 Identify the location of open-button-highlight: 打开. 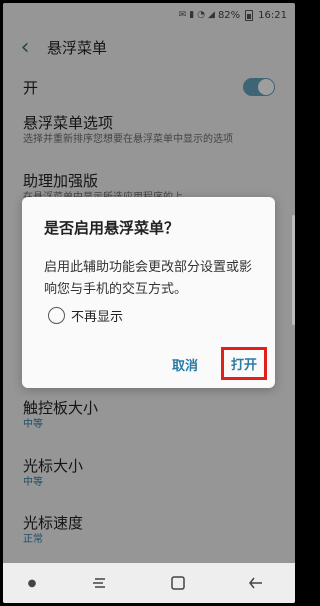
(244, 363).